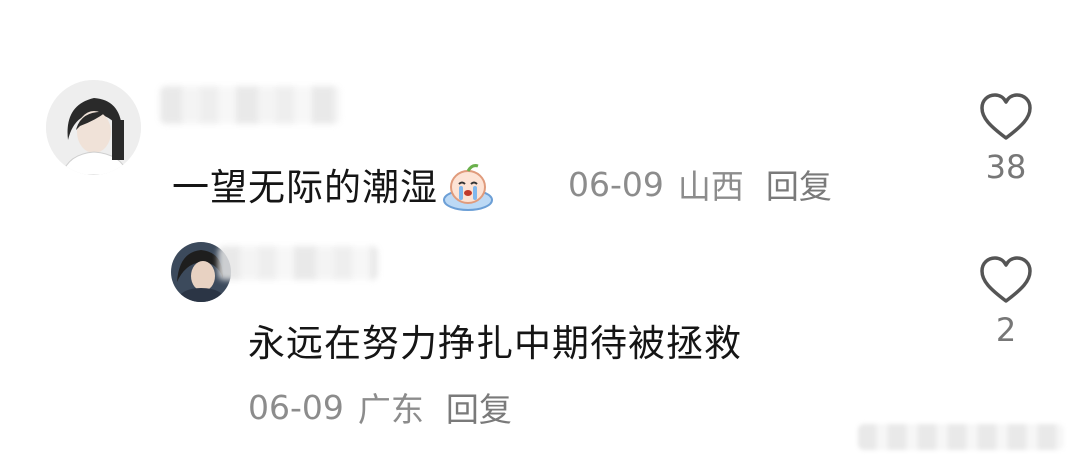 The width and height of the screenshot is (1080, 460). What do you see at coordinates (390, 409) in the screenshot?
I see `comment-location: 广东` at bounding box center [390, 409].